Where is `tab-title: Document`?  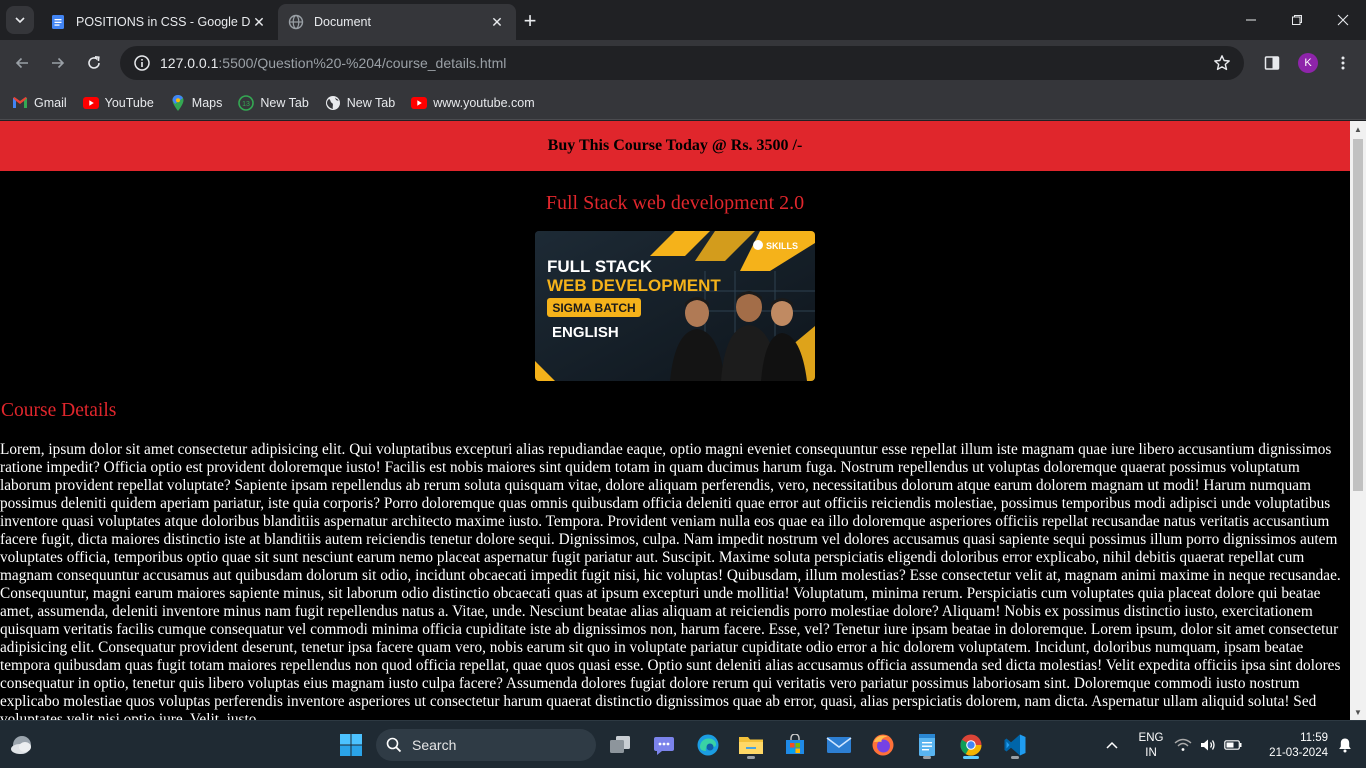
tab-title: Document is located at coordinates (342, 22).